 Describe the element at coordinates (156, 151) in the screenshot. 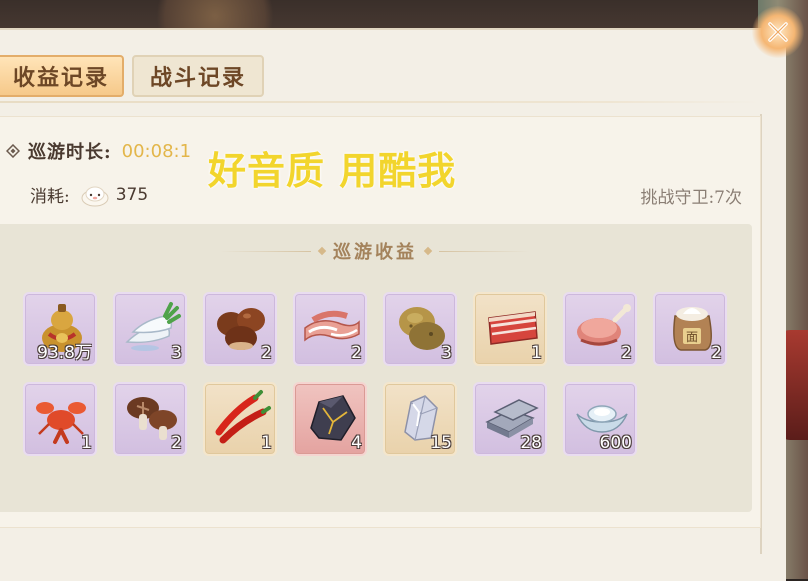

I see `duration-value: 00:08:1` at that location.